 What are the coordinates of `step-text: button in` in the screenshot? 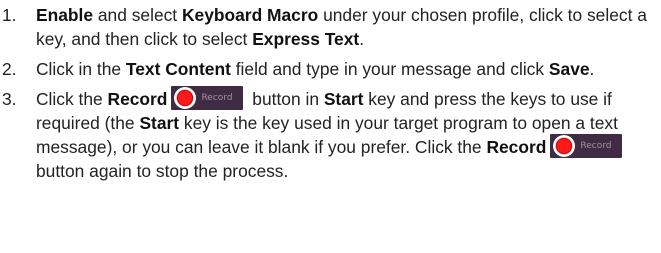 It's located at (285, 99).